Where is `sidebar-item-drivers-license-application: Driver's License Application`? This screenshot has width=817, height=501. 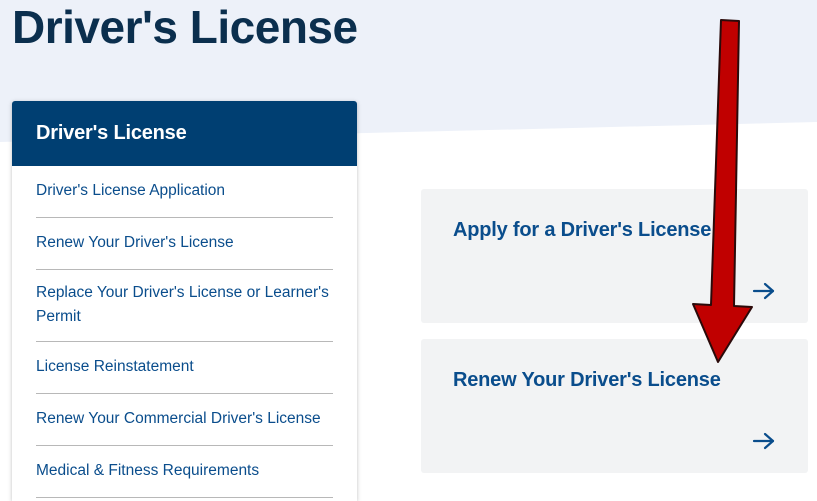 sidebar-item-drivers-license-application: Driver's License Application is located at coordinates (184, 192).